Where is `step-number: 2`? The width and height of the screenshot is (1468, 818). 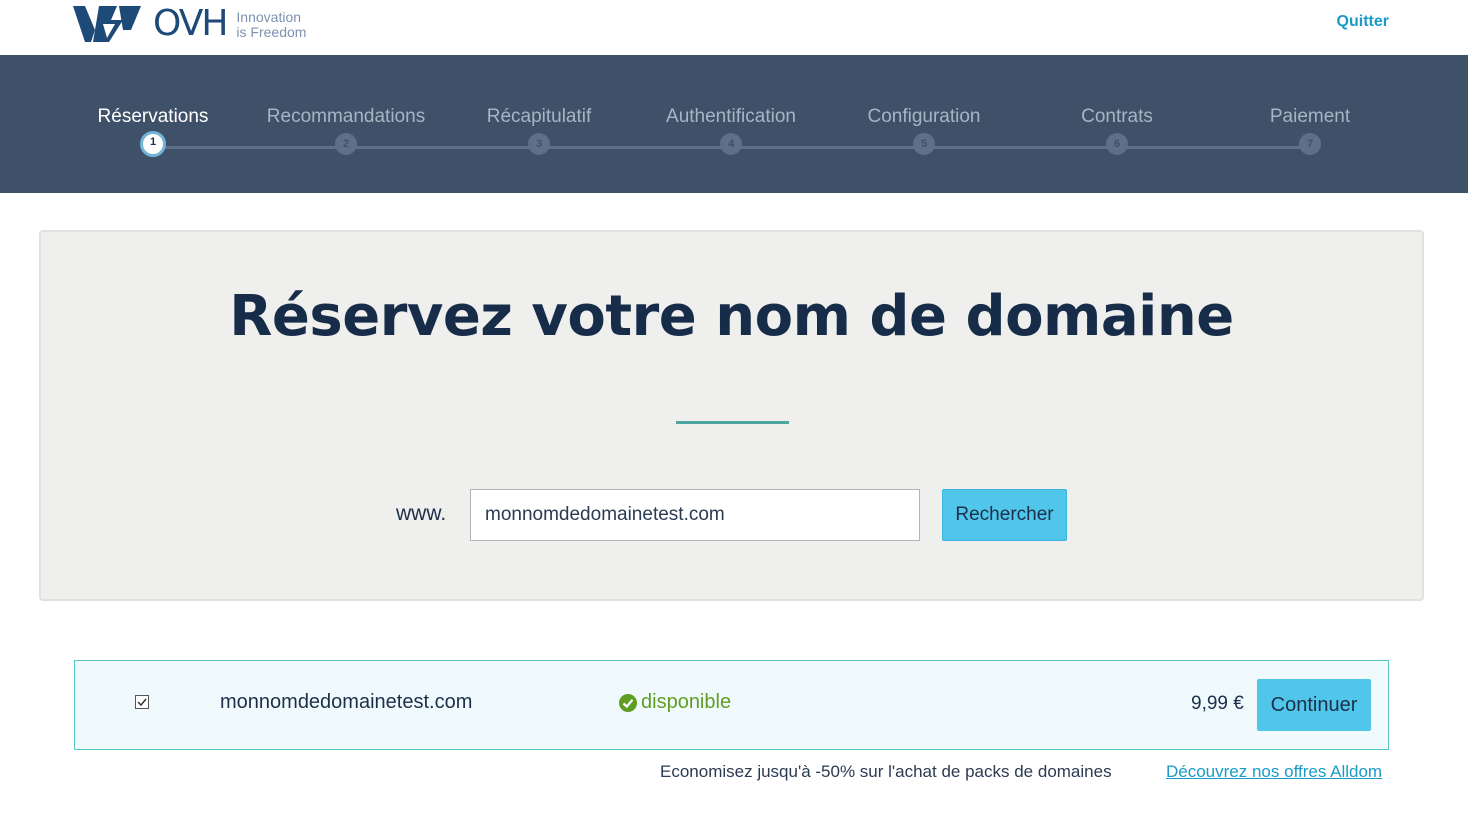 step-number: 2 is located at coordinates (346, 144).